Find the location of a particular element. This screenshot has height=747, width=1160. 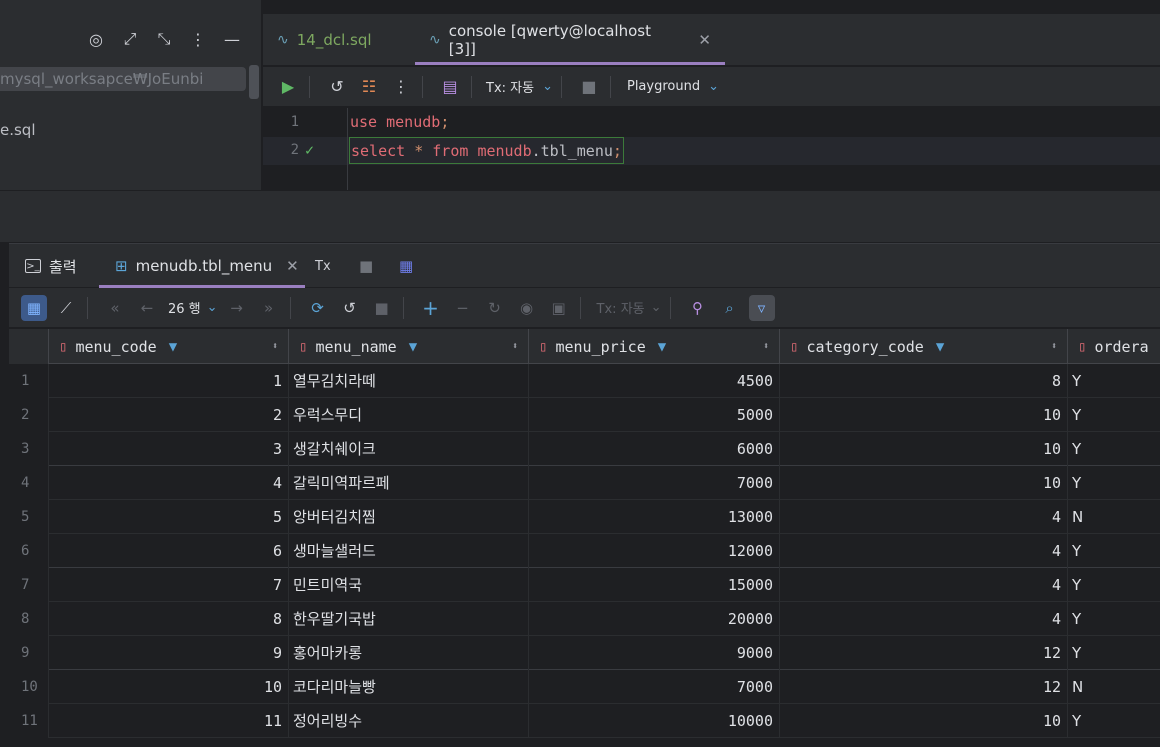

last-page-icon: » is located at coordinates (269, 308).